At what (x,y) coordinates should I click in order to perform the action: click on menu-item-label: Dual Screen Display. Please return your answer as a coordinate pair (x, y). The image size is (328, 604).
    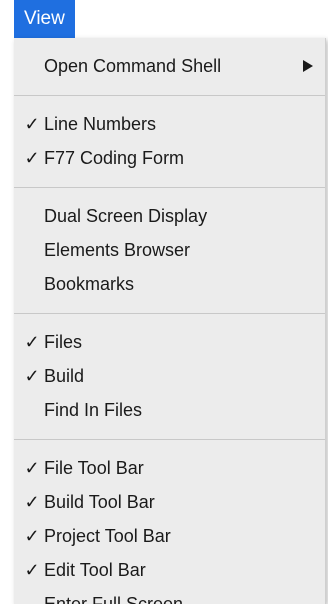
    Looking at the image, I should click on (126, 216).